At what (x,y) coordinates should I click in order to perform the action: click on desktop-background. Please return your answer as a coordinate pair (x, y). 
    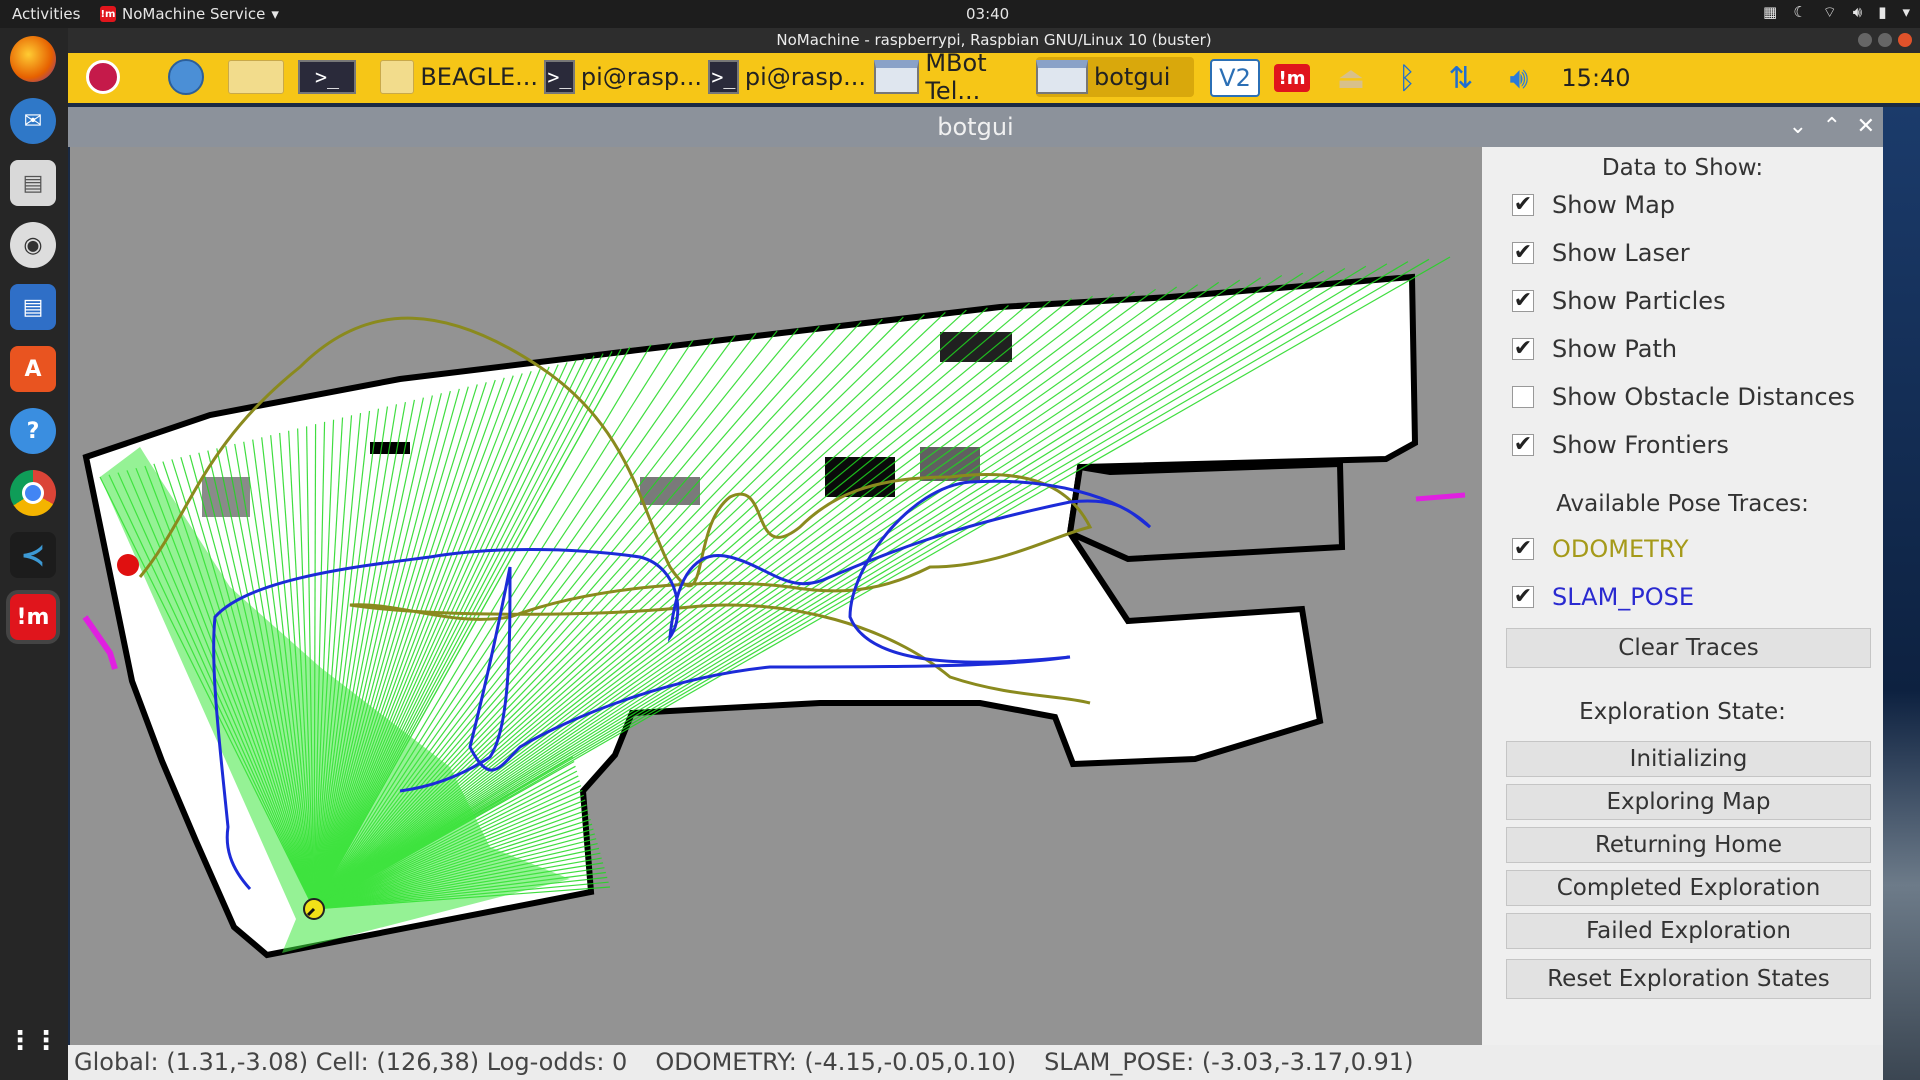
    Looking at the image, I should click on (1901, 593).